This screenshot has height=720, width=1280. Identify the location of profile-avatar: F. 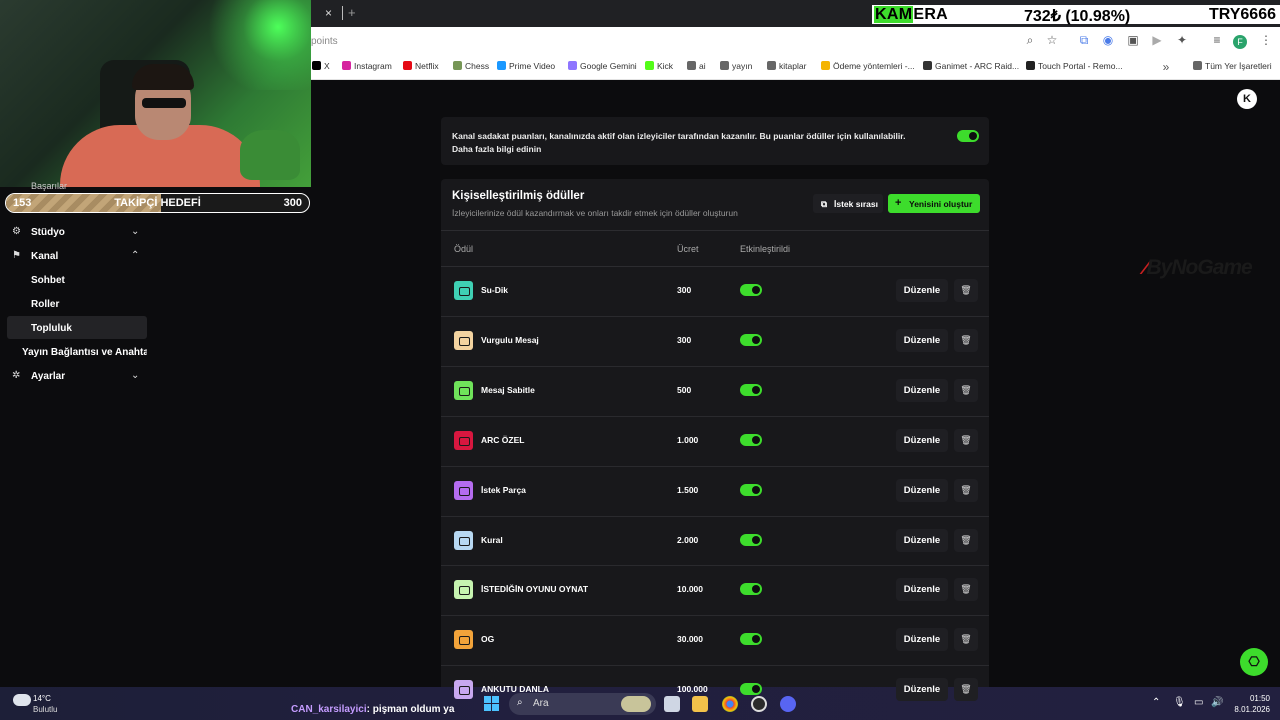
(1240, 42).